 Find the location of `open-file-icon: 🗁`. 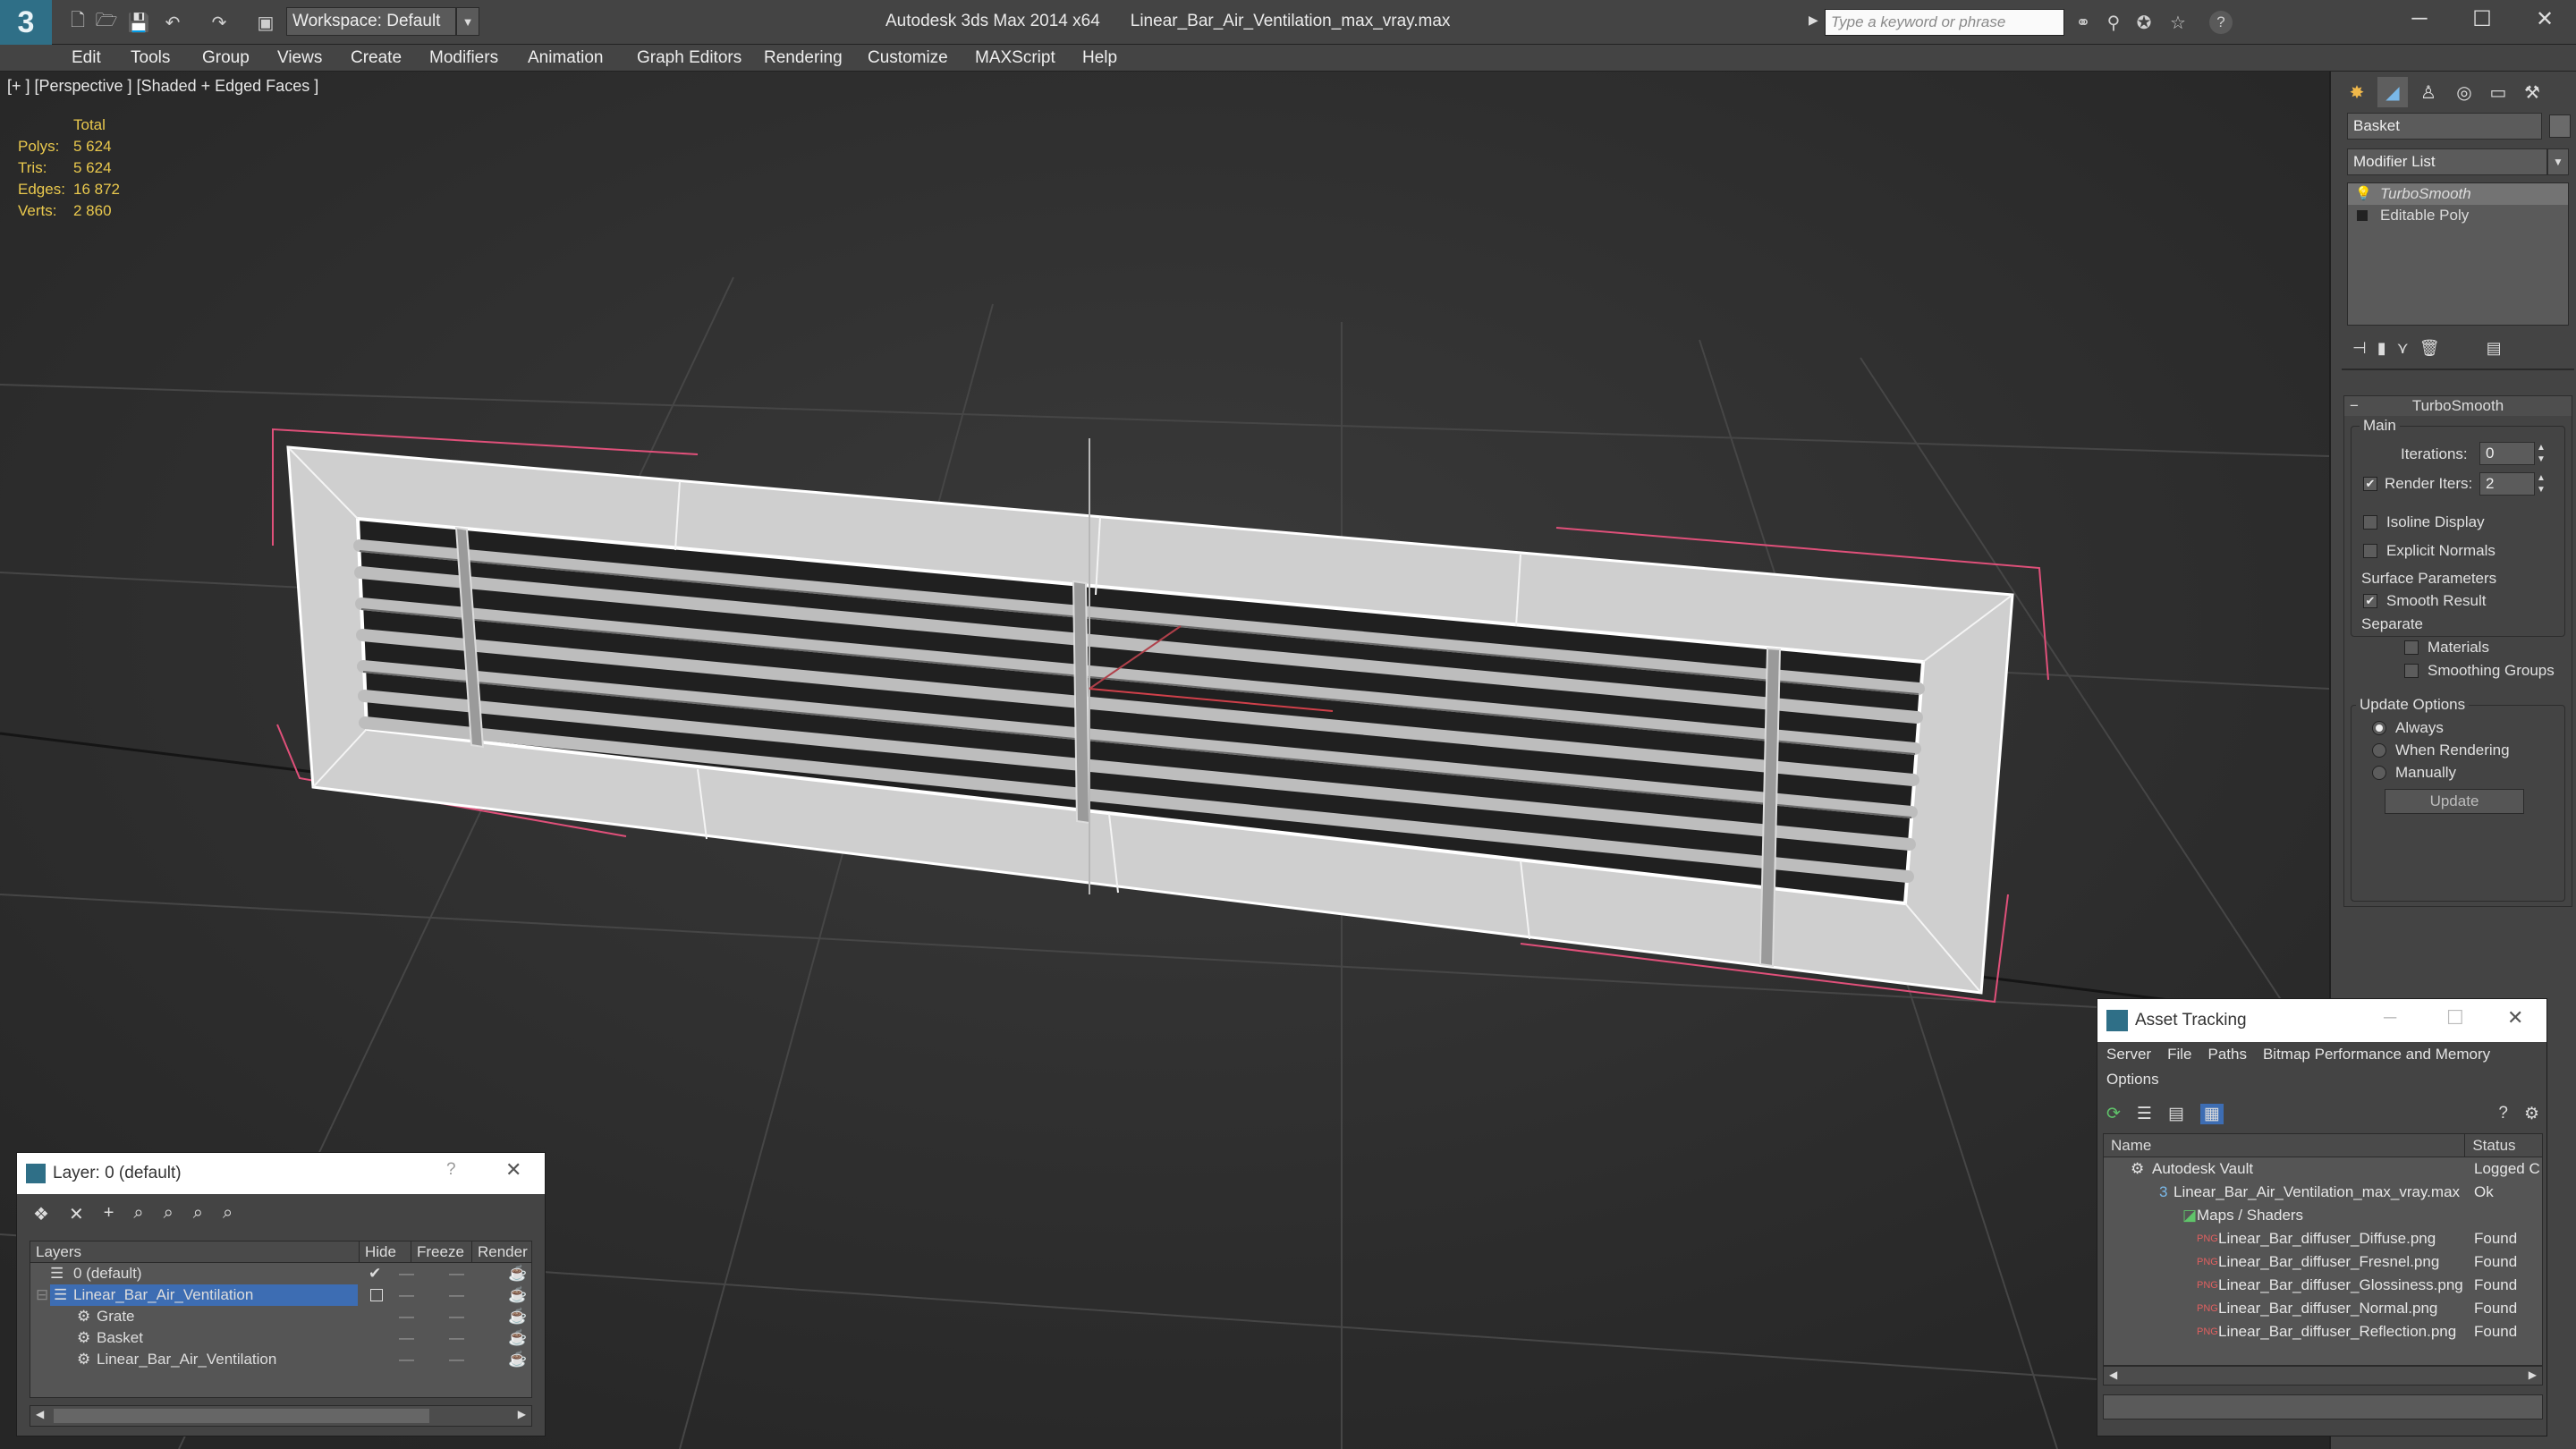

open-file-icon: 🗁 is located at coordinates (106, 22).